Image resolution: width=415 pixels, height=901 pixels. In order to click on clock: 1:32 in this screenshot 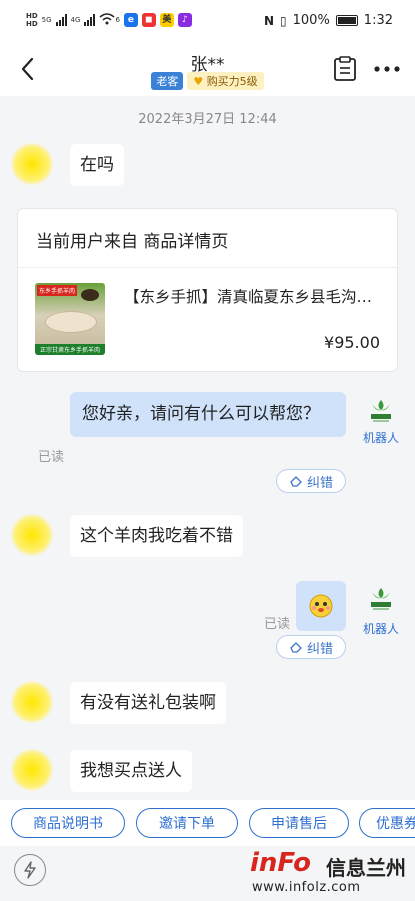, I will do `click(378, 20)`.